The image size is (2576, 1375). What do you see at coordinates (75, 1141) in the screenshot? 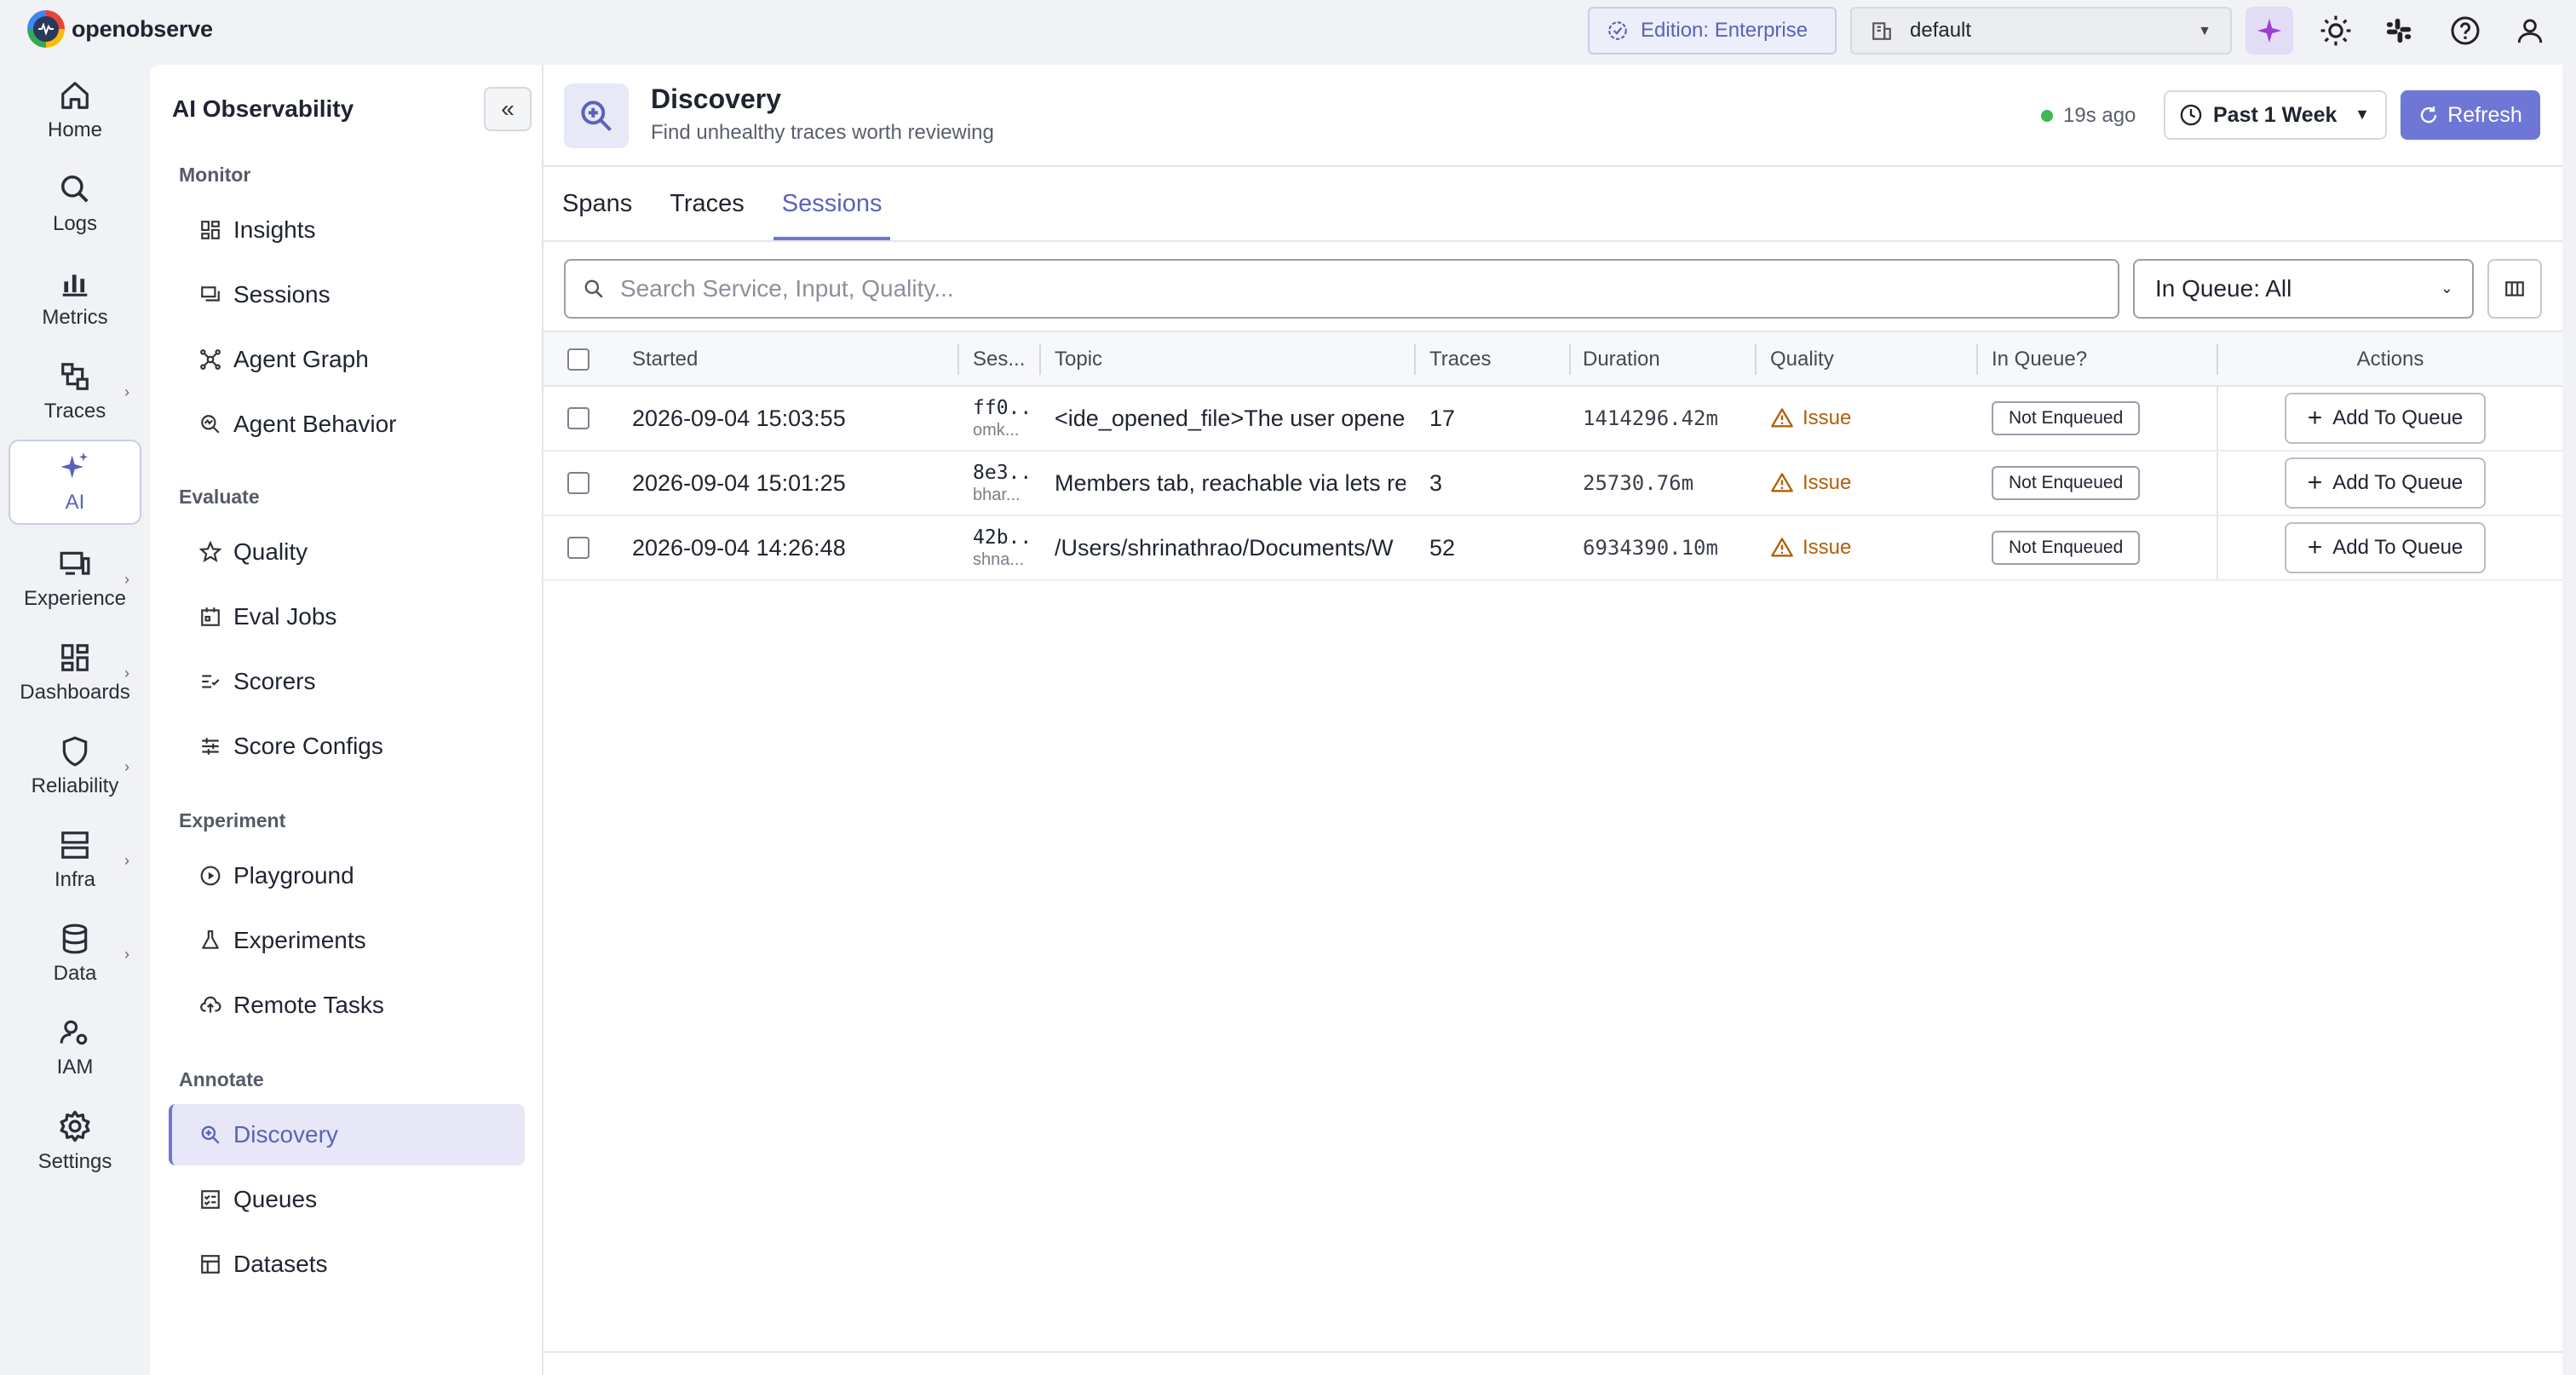
I see `nav-settings: Settings` at bounding box center [75, 1141].